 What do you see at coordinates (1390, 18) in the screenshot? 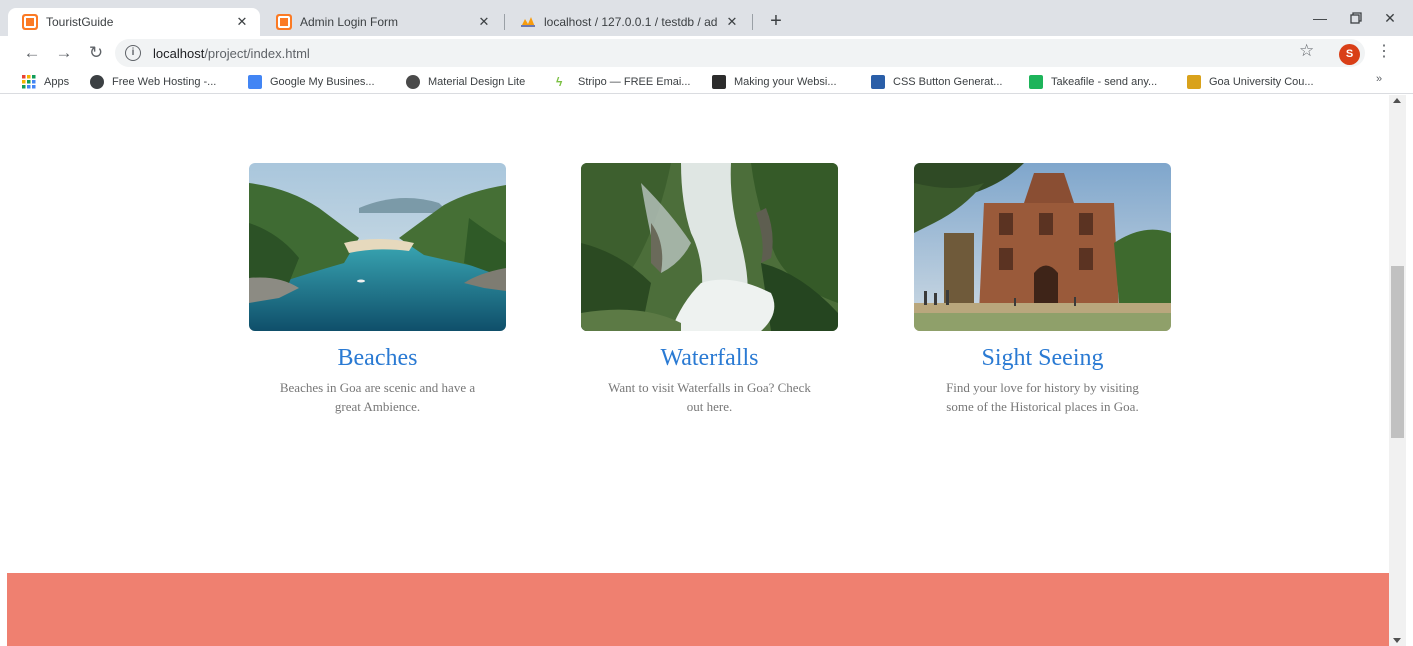
I see `close-window-icon: ✕` at bounding box center [1390, 18].